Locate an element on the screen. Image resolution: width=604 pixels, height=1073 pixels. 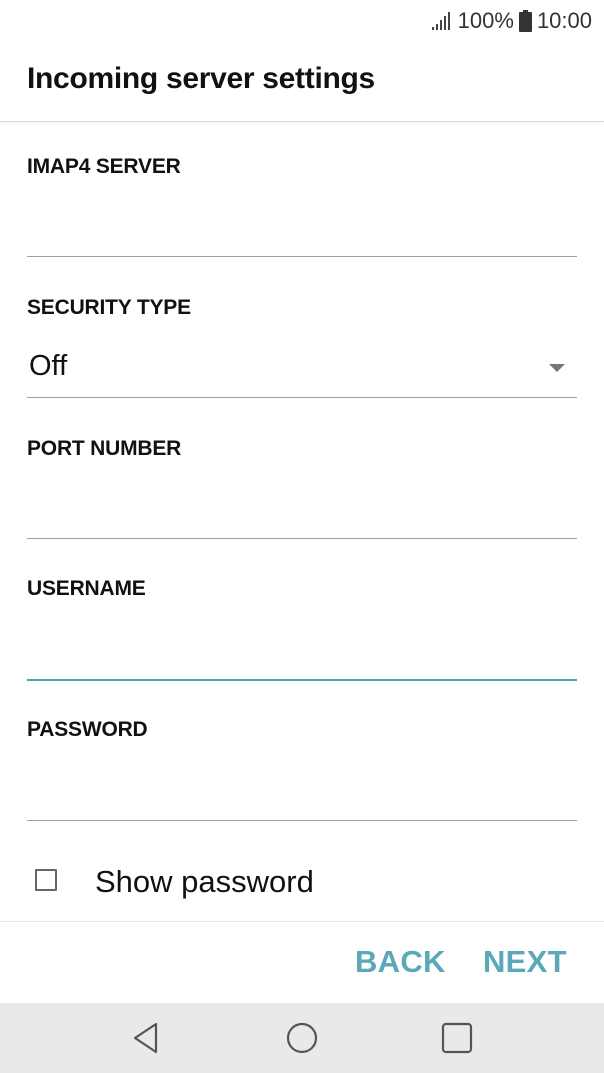
username-input is located at coordinates (302, 654).